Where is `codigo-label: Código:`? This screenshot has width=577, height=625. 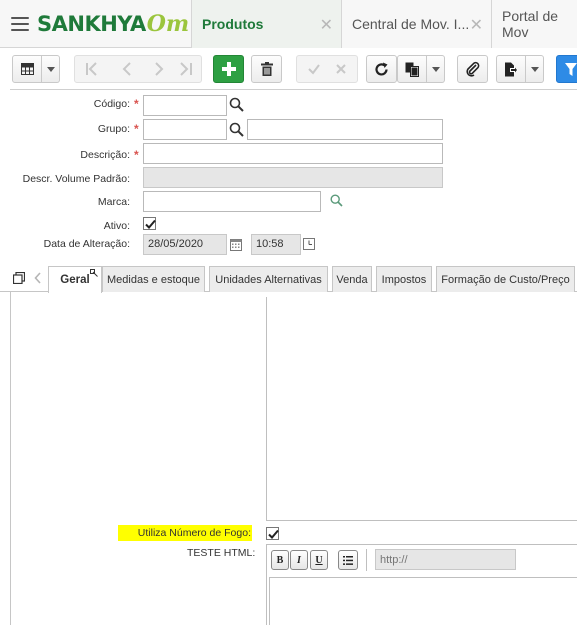 codigo-label: Código: is located at coordinates (111, 104).